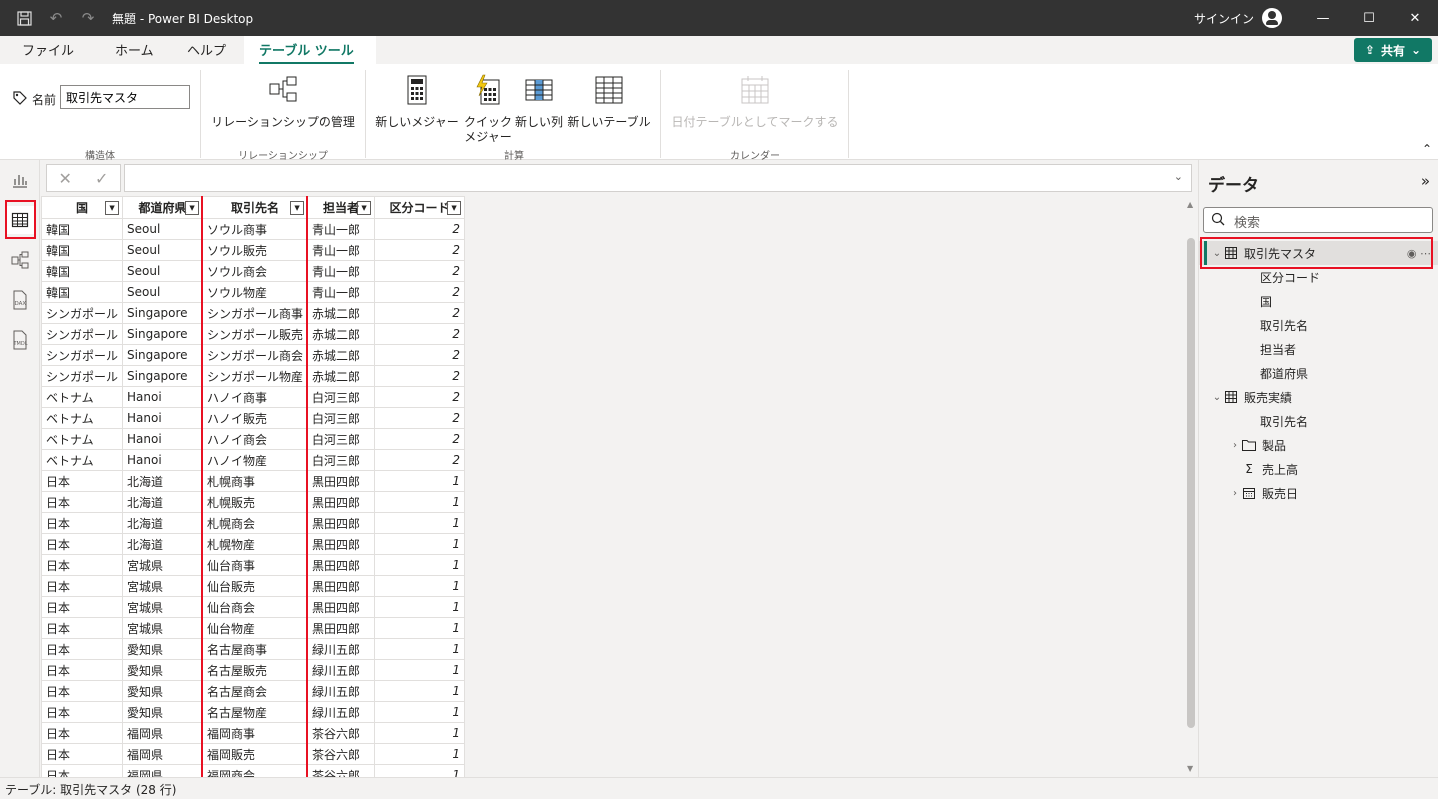 The image size is (1438, 799). Describe the element at coordinates (1272, 18) in the screenshot. I see `avatar-icon` at that location.